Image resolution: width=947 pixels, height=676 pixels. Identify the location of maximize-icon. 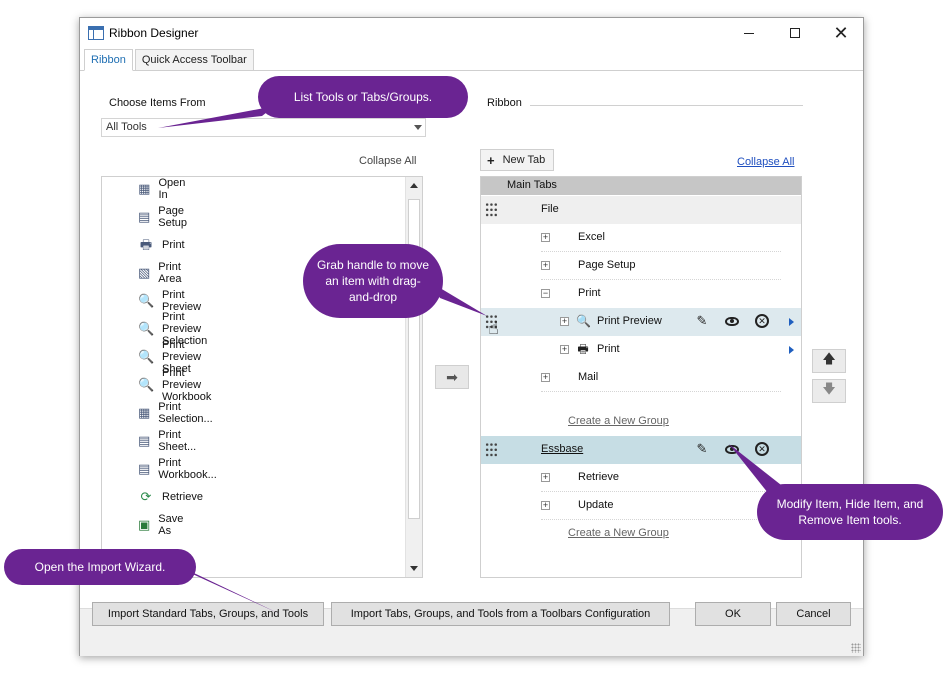
(795, 33).